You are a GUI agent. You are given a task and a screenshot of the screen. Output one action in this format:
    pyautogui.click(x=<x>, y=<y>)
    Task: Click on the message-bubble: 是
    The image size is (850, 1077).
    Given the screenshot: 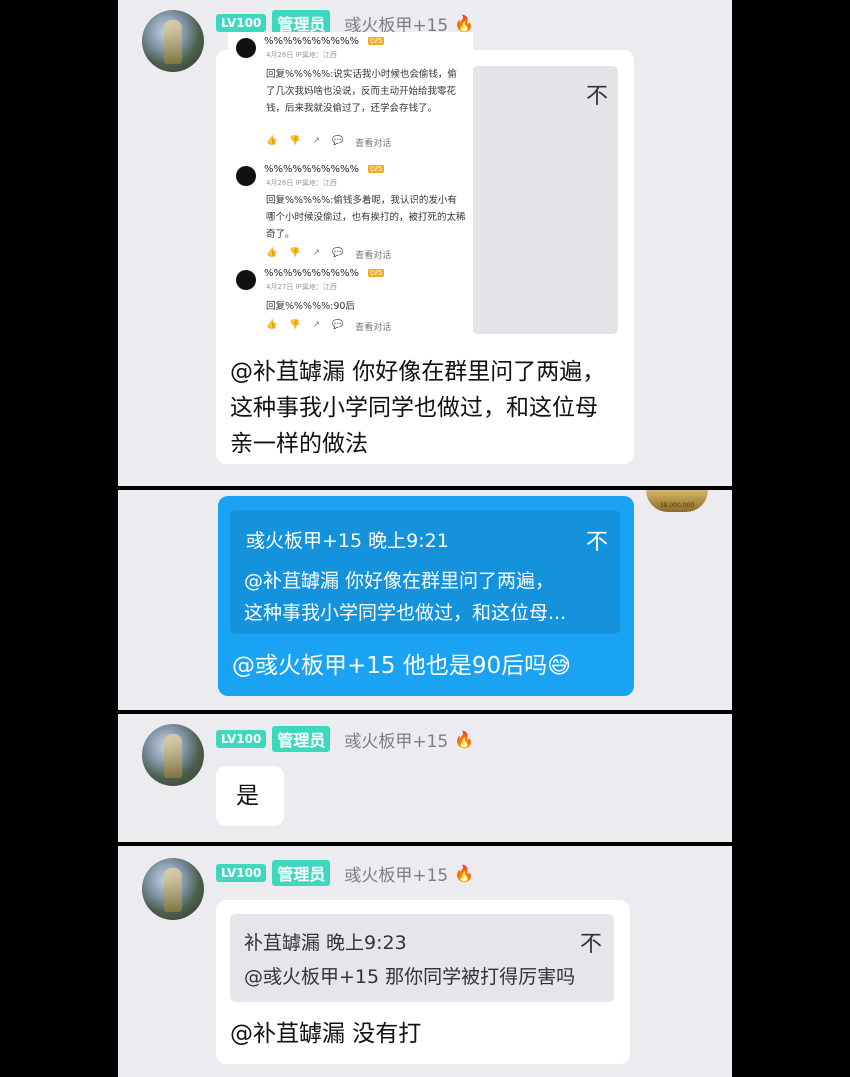 What is the action you would take?
    pyautogui.click(x=250, y=796)
    